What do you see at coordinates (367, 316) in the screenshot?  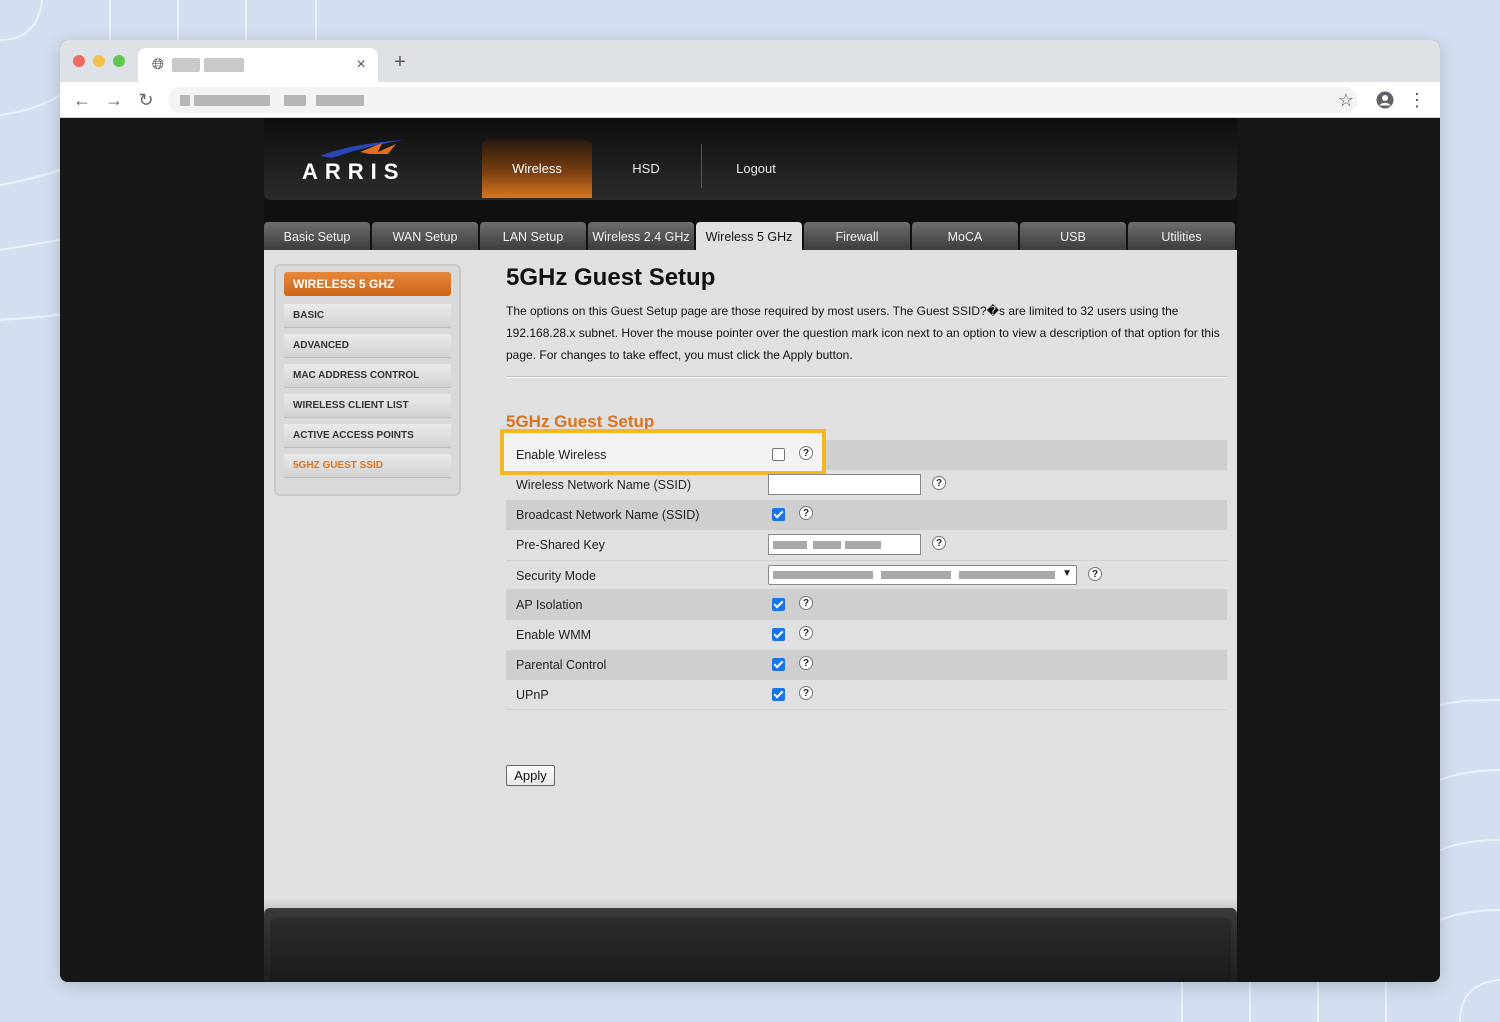 I see `sidebar-item-basic: BASIC` at bounding box center [367, 316].